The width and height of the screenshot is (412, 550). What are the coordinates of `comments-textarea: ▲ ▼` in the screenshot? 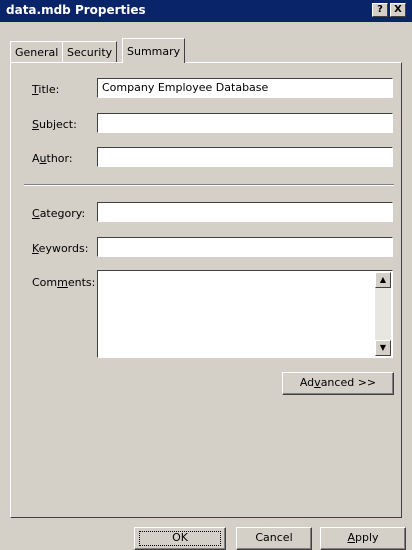 It's located at (245, 314).